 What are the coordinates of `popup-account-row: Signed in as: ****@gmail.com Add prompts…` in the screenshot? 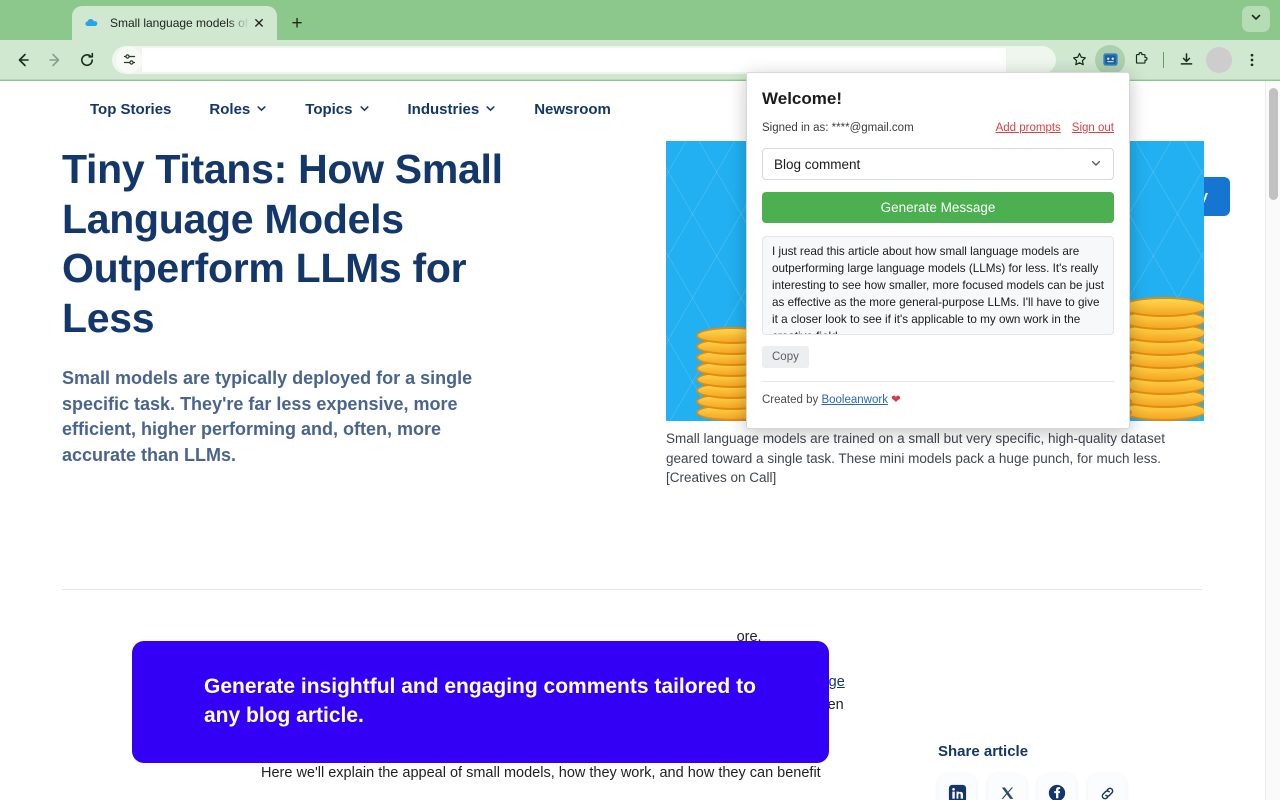 It's located at (938, 128).